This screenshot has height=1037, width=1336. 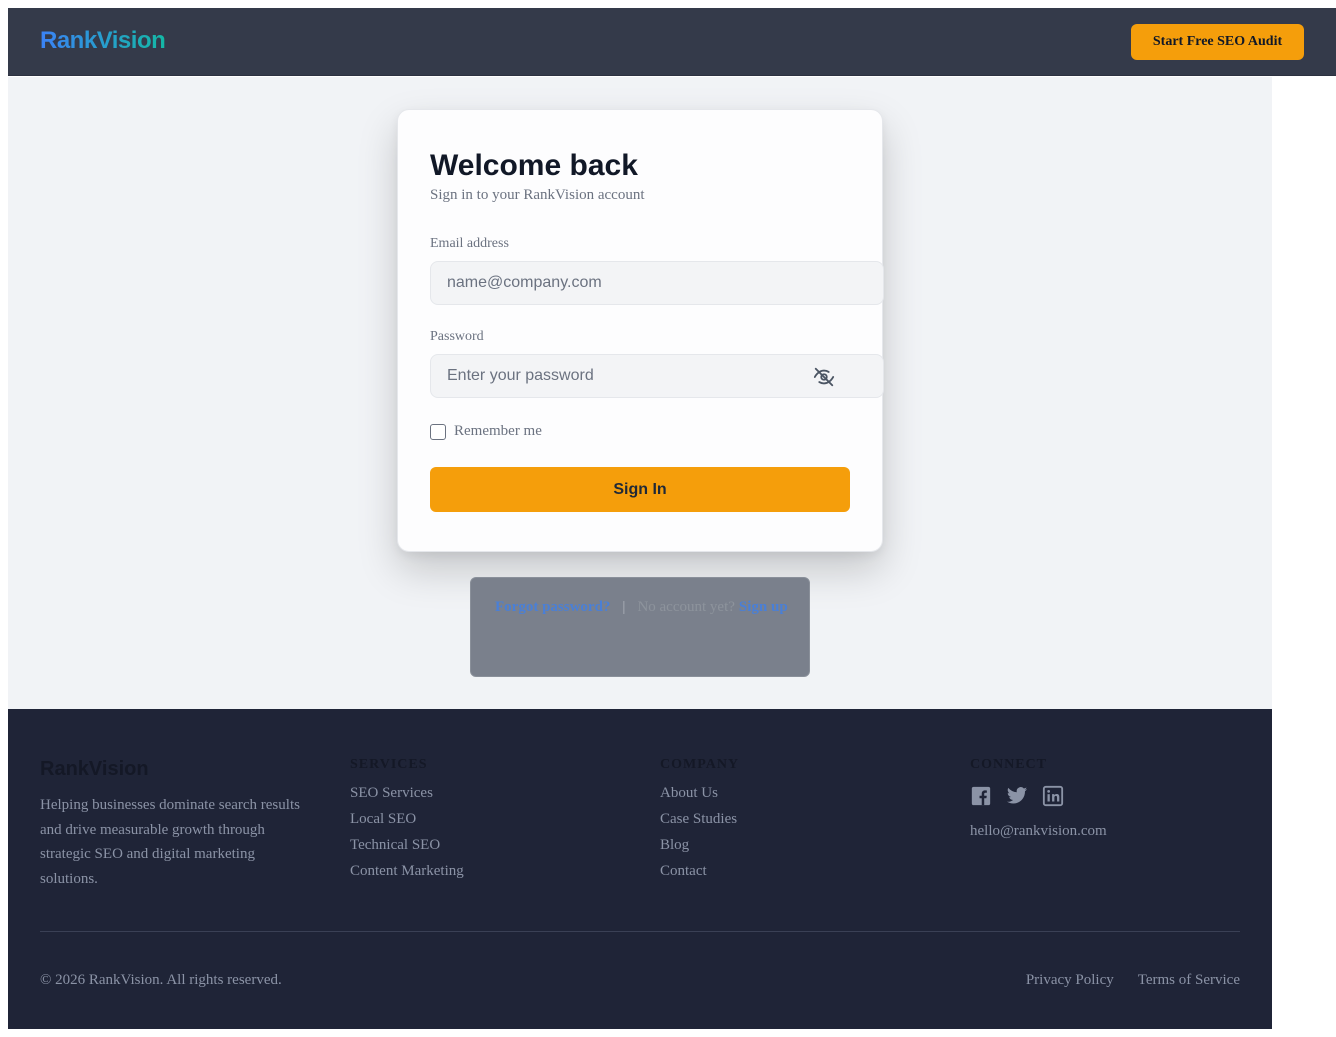 I want to click on no-account-text: No account yet?, so click(x=686, y=607).